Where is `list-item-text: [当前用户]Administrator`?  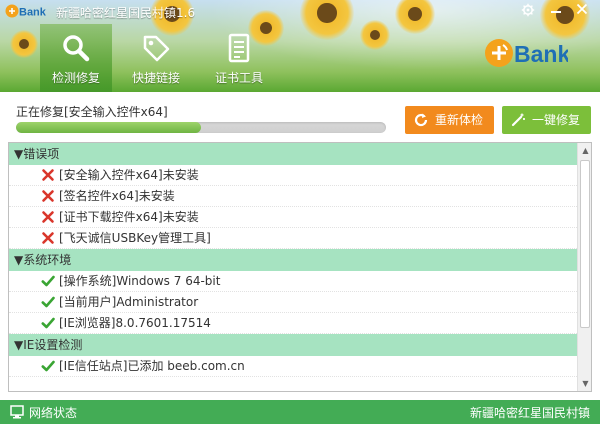
list-item-text: [当前用户]Administrator is located at coordinates (129, 302).